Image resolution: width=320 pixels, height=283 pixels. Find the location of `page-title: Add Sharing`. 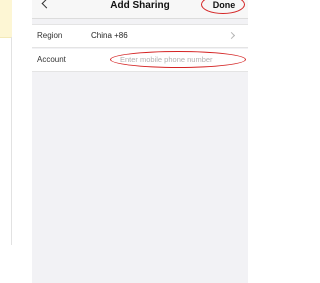

page-title: Add Sharing is located at coordinates (140, 5).